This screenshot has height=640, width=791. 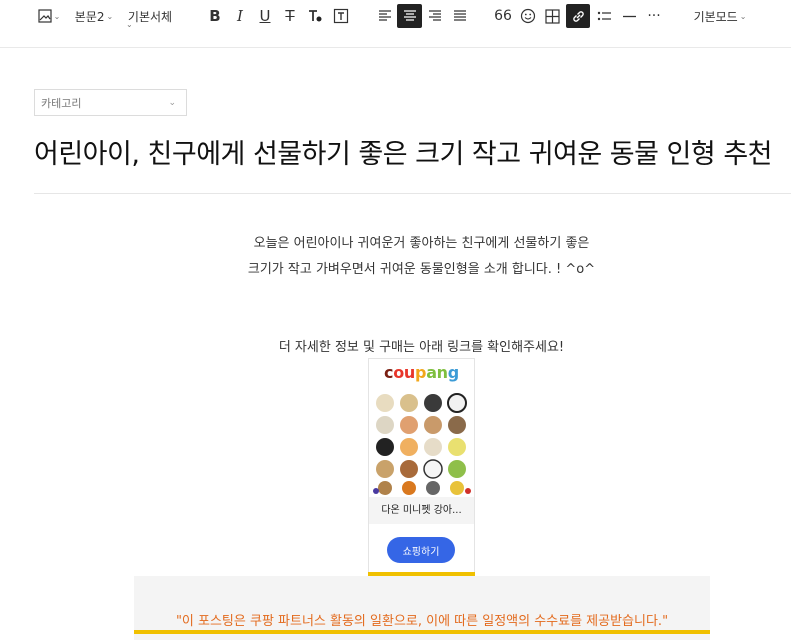 I want to click on text-background-button, so click(x=341, y=16).